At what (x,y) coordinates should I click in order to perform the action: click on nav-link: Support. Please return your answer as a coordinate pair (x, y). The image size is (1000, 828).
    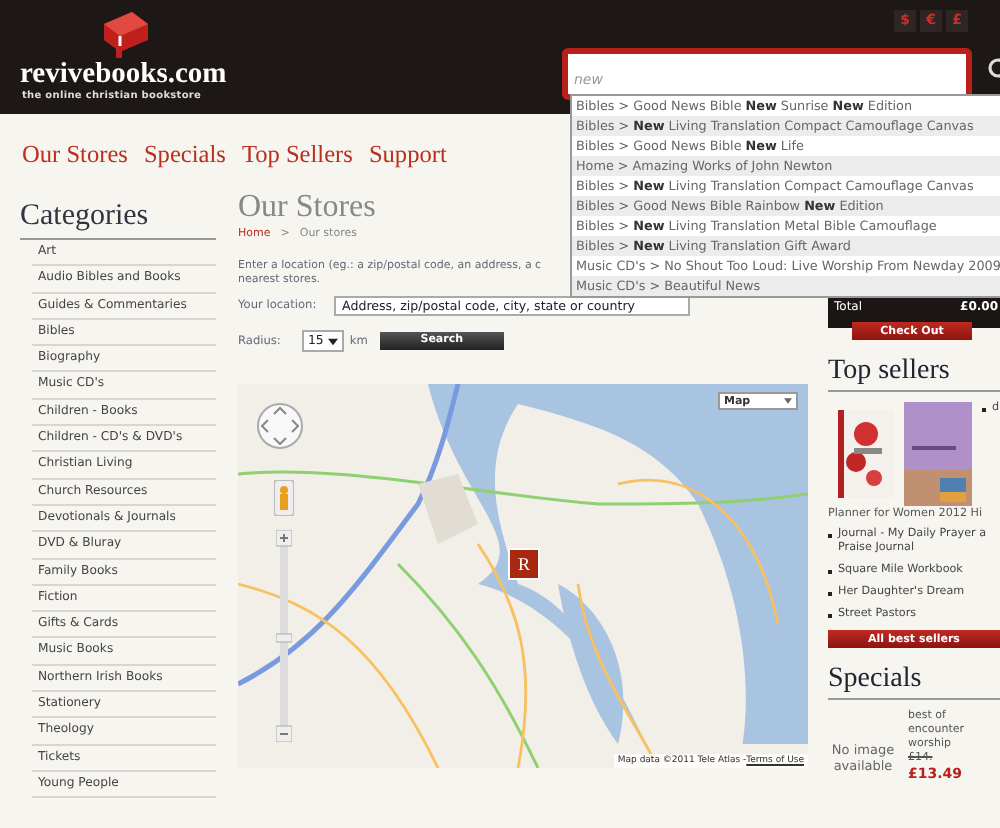
    Looking at the image, I should click on (407, 159).